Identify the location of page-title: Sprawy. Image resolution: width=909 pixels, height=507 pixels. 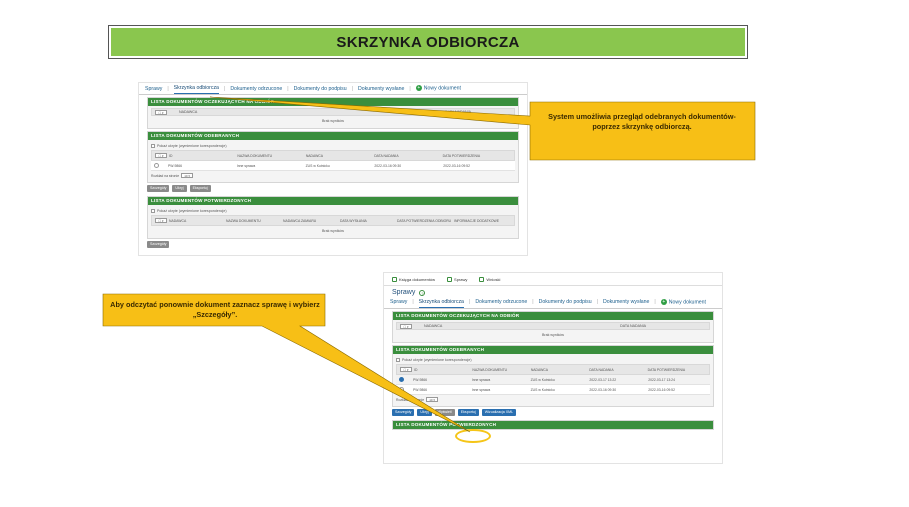
(404, 292).